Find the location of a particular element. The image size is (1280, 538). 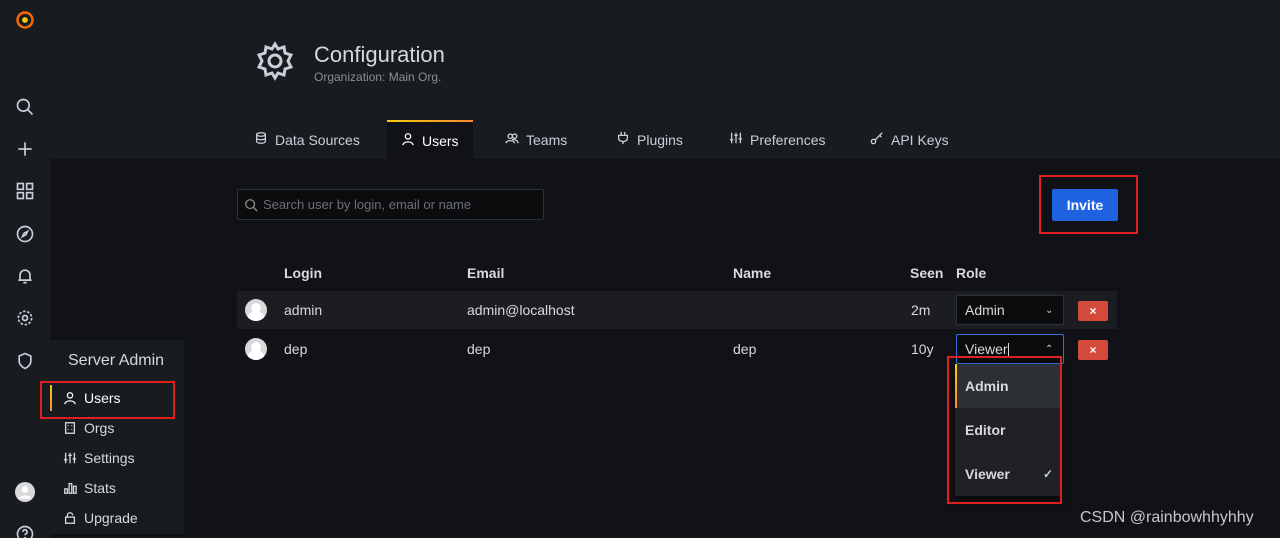

watermark: CSDN @rainbowhhyhhy is located at coordinates (1167, 517).